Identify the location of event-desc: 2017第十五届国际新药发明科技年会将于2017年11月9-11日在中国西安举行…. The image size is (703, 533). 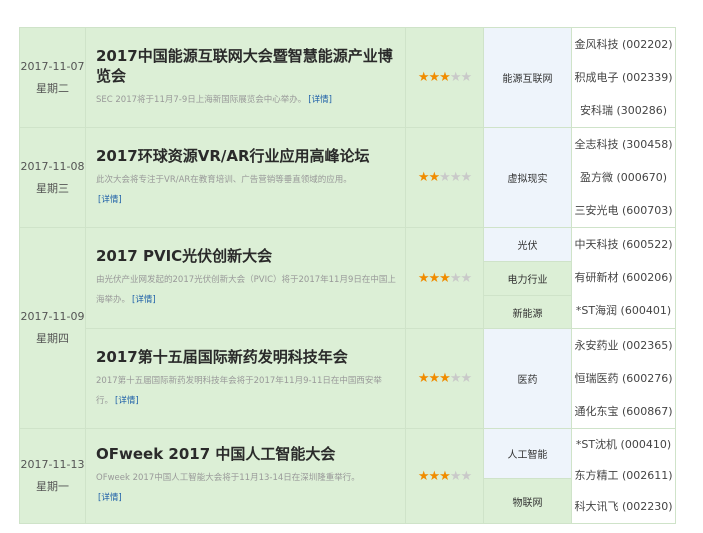
(246, 391).